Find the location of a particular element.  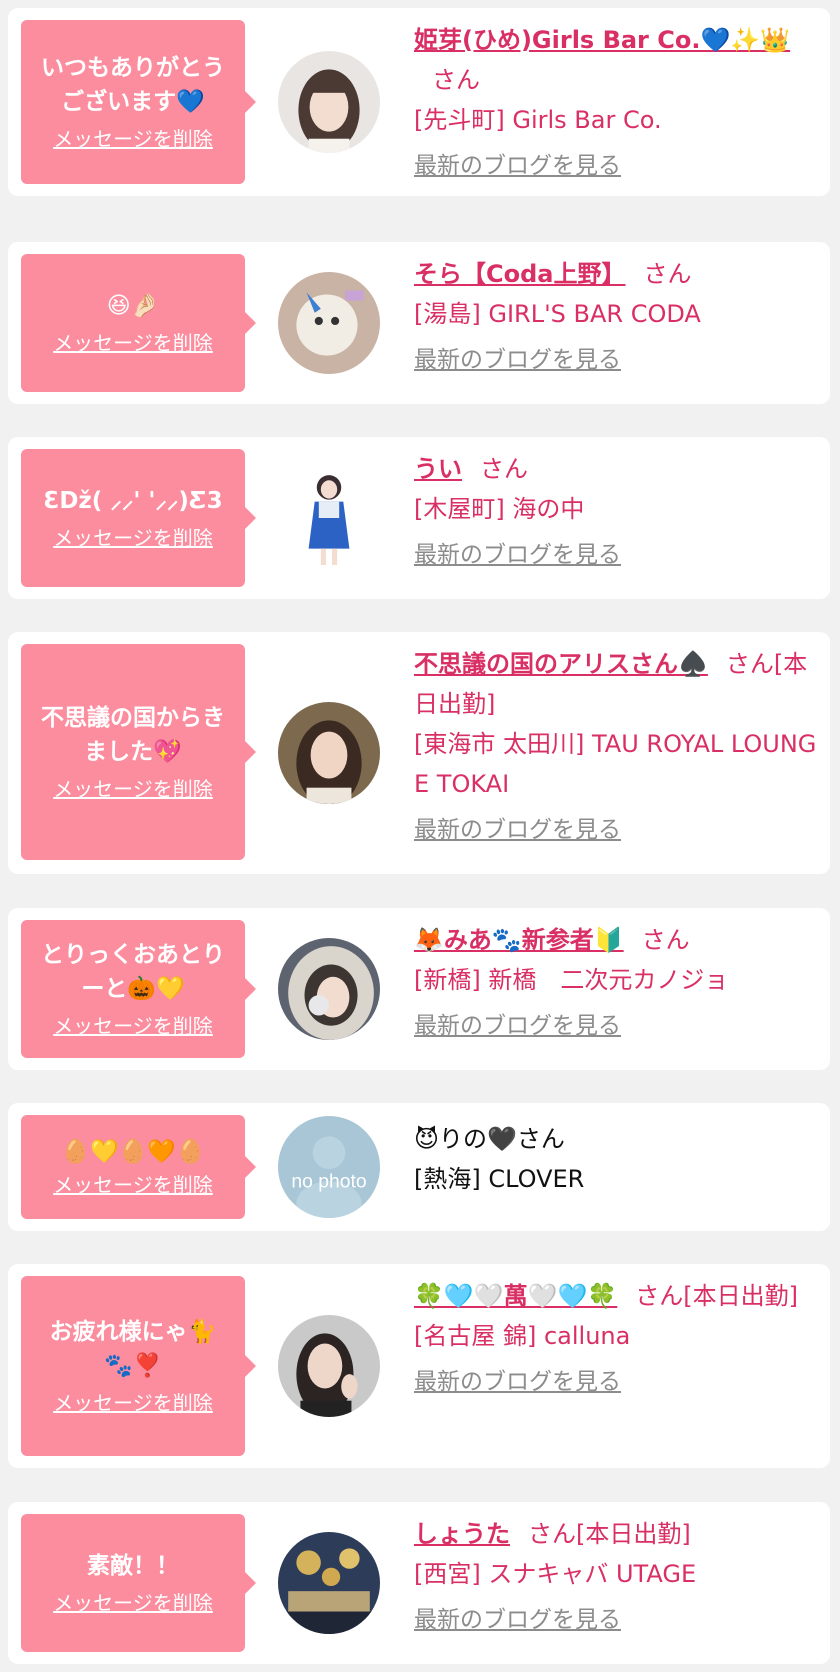

message-bubble: お疲れ様にゃ🐈🐾❣️ メッセージを削除 is located at coordinates (138, 1366).